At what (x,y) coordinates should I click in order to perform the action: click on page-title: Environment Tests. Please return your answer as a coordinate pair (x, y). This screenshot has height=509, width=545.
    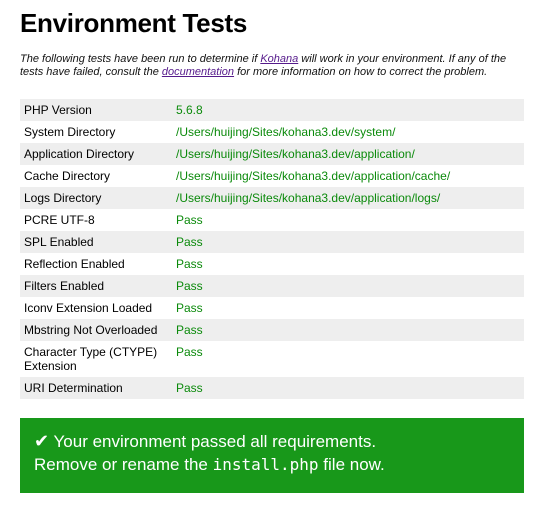
    Looking at the image, I should click on (134, 23).